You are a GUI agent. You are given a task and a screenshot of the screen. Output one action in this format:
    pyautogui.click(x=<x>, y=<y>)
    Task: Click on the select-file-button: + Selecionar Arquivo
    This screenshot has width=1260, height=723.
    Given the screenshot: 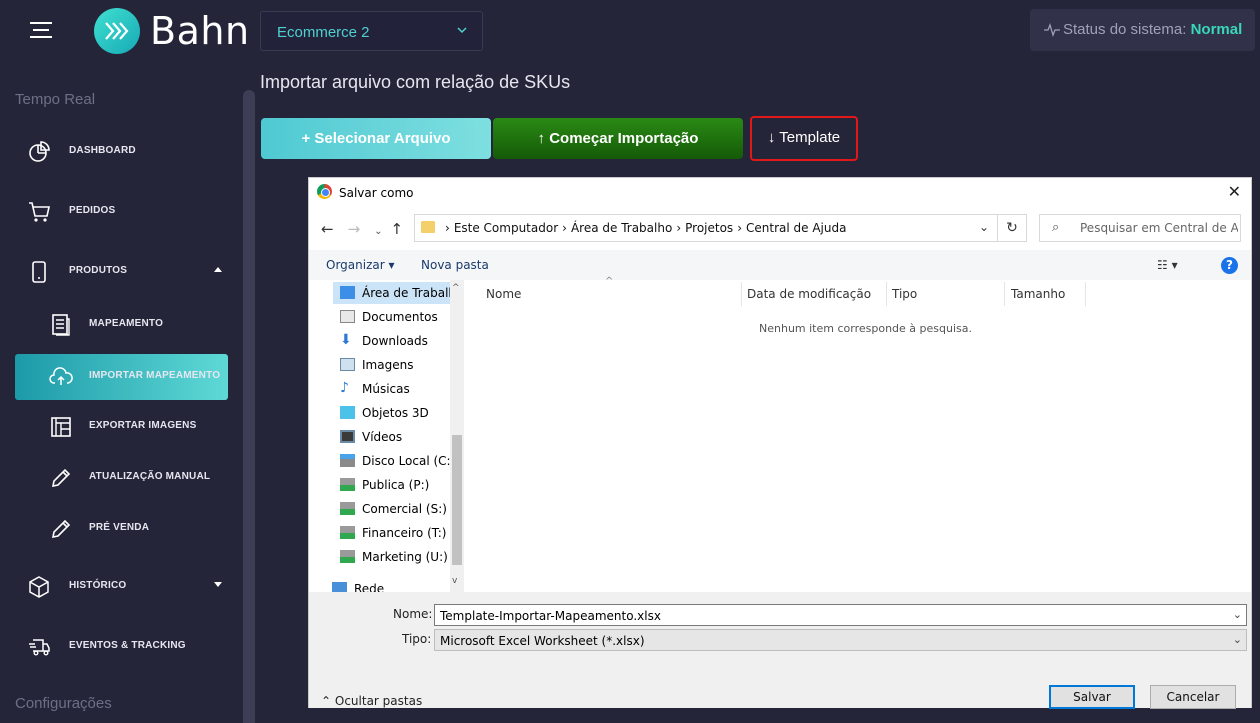 What is the action you would take?
    pyautogui.click(x=376, y=138)
    